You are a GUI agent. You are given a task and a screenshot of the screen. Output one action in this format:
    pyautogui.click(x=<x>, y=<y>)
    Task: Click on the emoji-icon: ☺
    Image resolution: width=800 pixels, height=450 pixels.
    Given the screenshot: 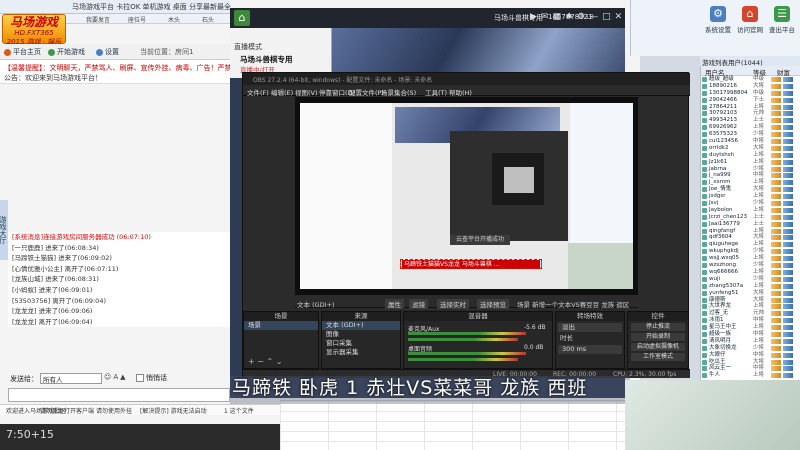 What is the action you would take?
    pyautogui.click(x=107, y=378)
    